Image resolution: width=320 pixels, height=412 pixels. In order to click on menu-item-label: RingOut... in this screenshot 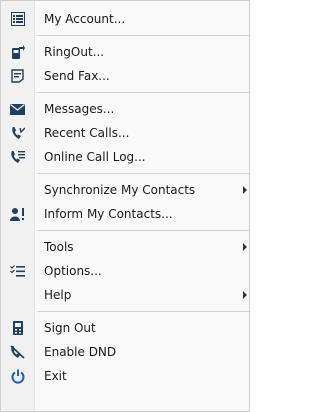, I will do `click(74, 52)`.